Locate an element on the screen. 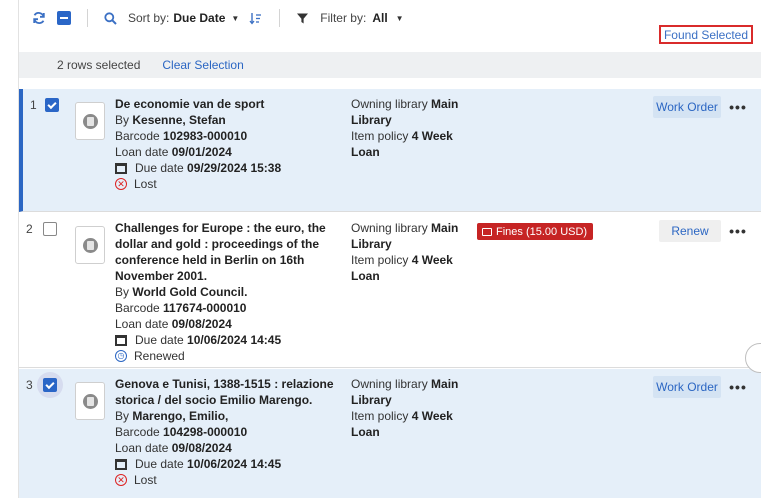 The height and width of the screenshot is (498, 761). minus-icon is located at coordinates (64, 18).